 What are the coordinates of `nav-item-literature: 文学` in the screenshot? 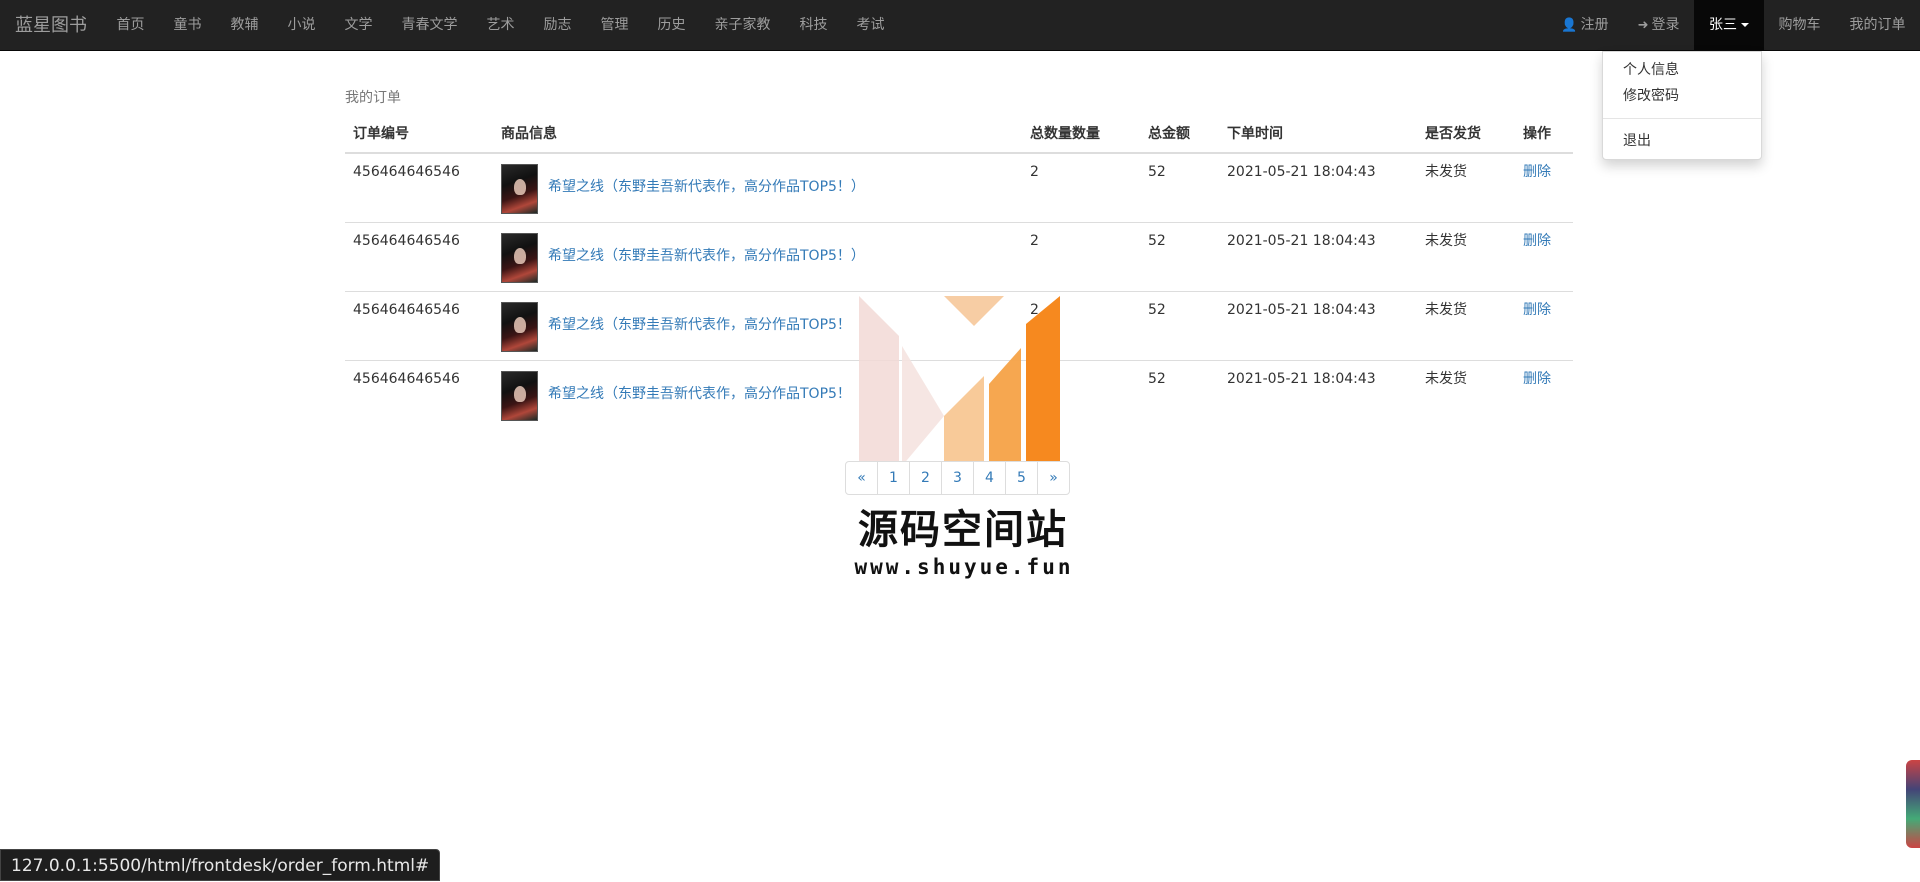 It's located at (358, 25).